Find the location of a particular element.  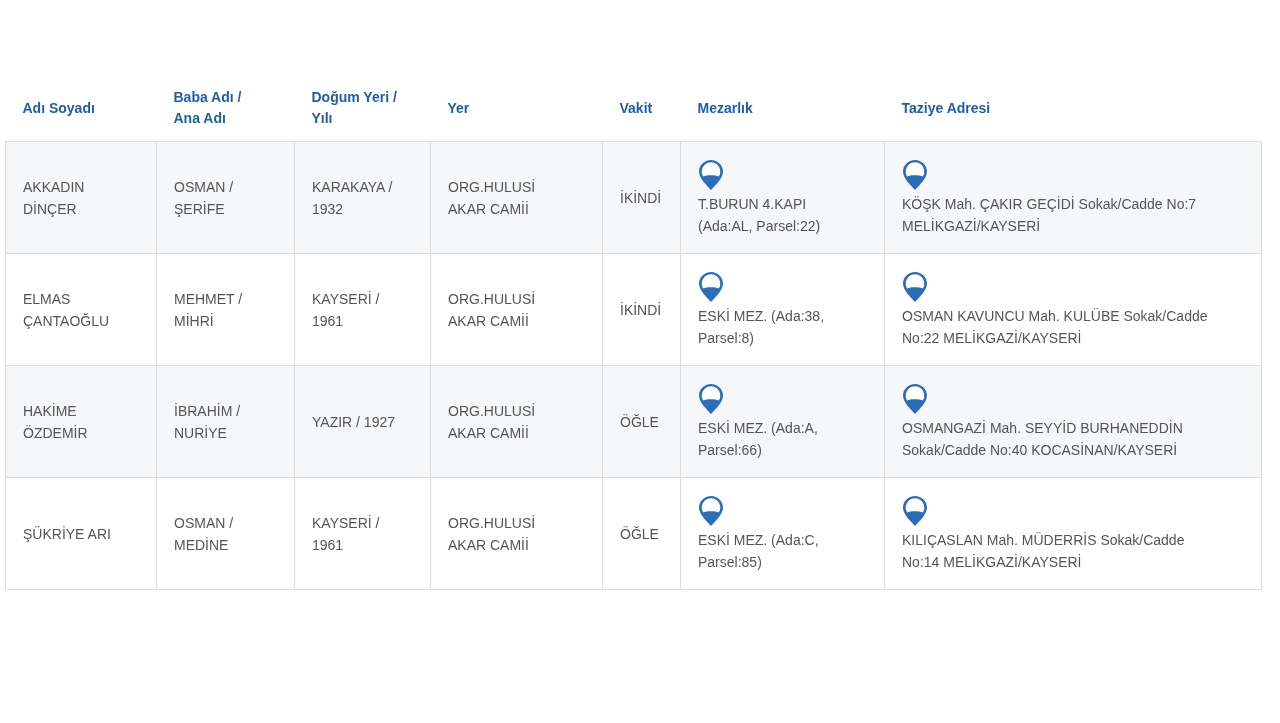

table-cell: İBRAHİM / NURİYE is located at coordinates (225, 421).